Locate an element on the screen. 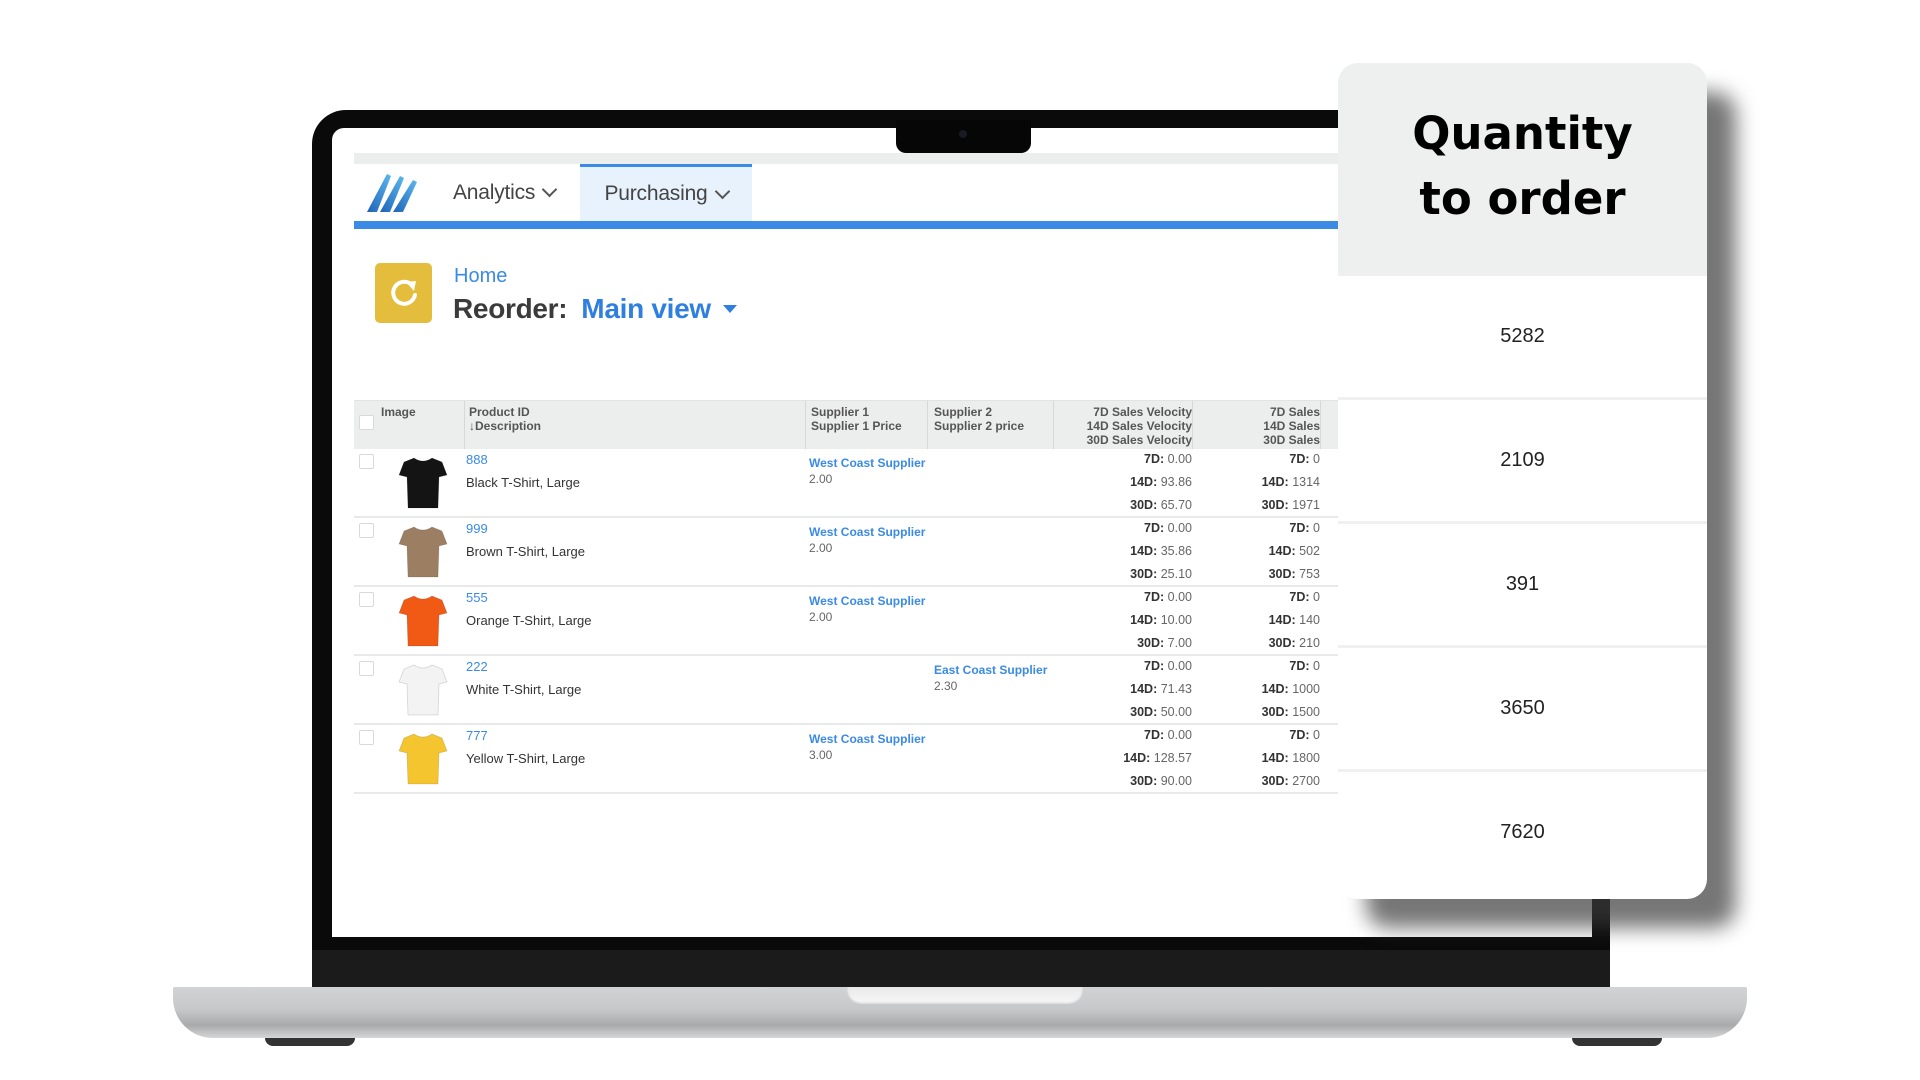 The image size is (1920, 1080). quantity-value: 5282 is located at coordinates (1522, 335).